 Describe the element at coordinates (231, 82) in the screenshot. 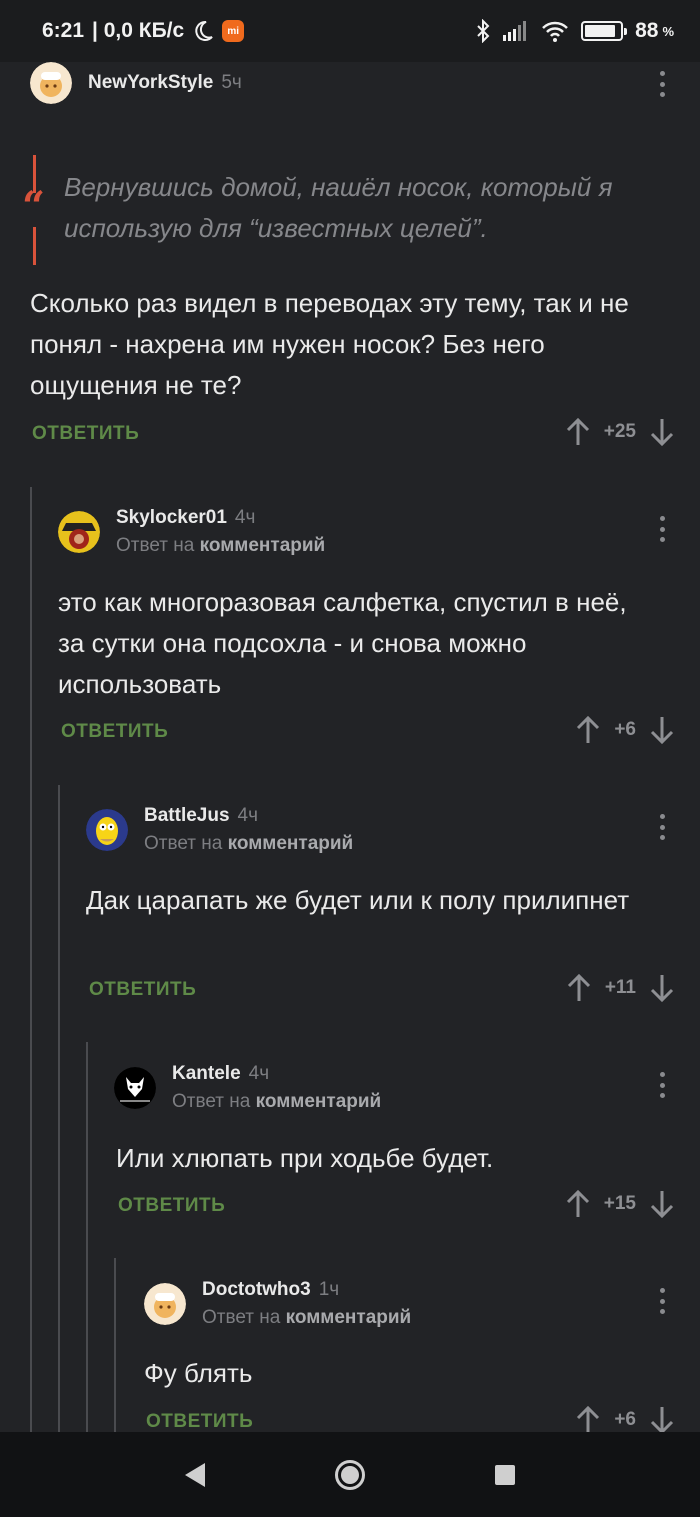

I see `comment-time: 5ч` at that location.